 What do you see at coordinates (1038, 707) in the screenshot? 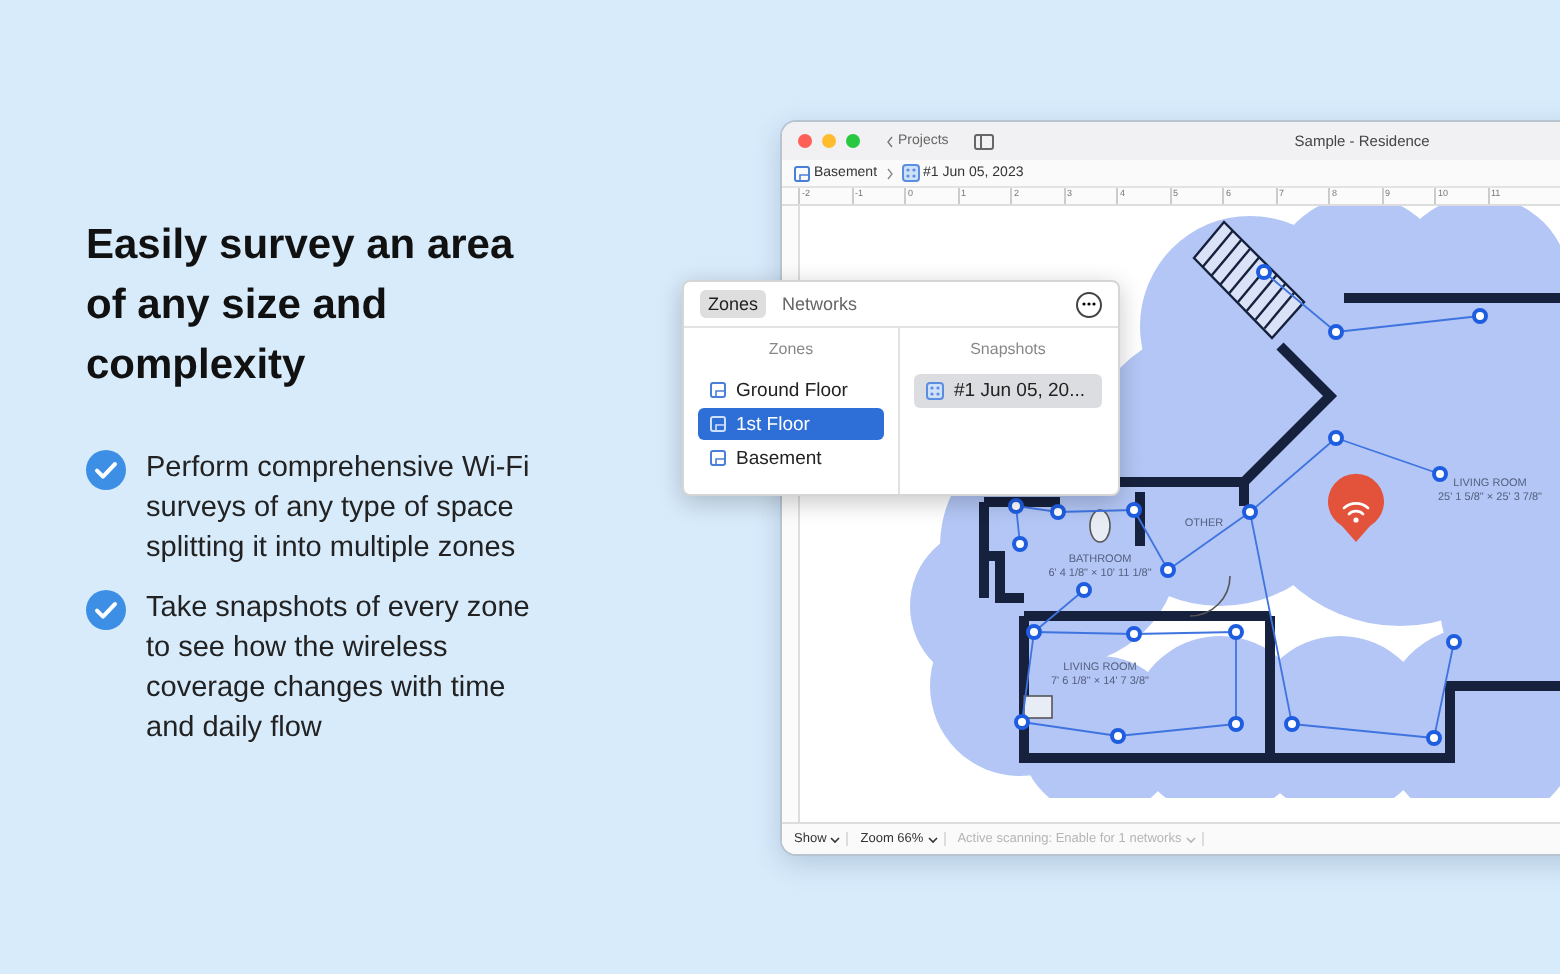
I see `furniture-icon` at bounding box center [1038, 707].